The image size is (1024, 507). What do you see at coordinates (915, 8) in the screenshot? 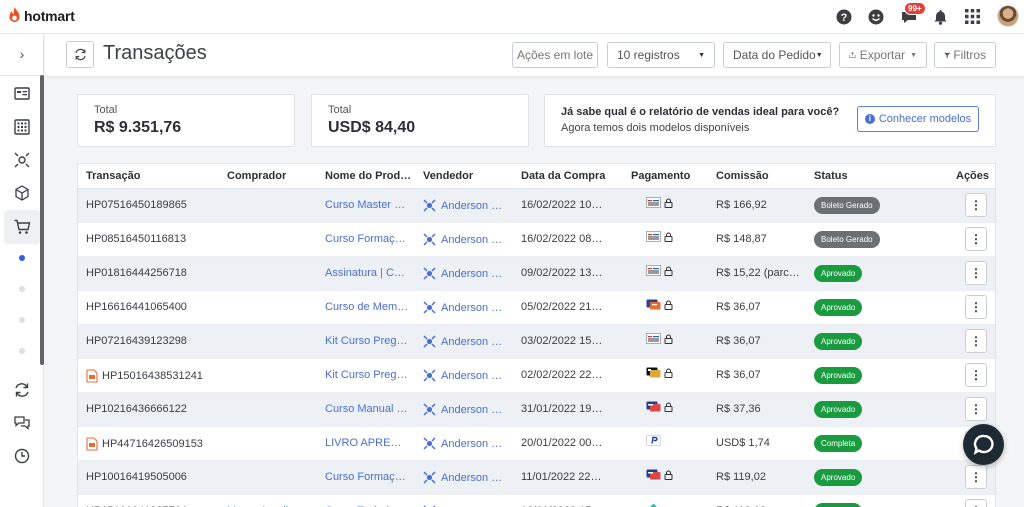
I see `notification-badge: 99+` at bounding box center [915, 8].